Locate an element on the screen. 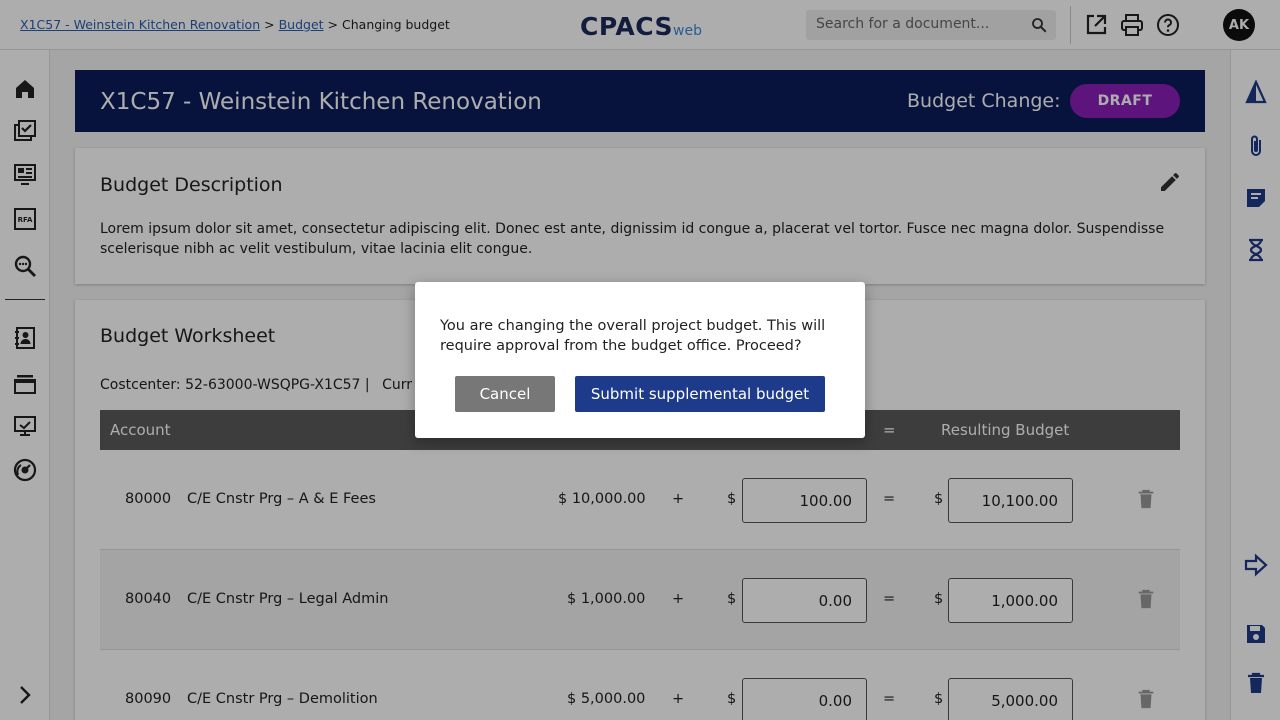 Image resolution: width=1280 pixels, height=720 pixels. submit-supplemental-budget-button: Submit supplemental budget is located at coordinates (700, 394).